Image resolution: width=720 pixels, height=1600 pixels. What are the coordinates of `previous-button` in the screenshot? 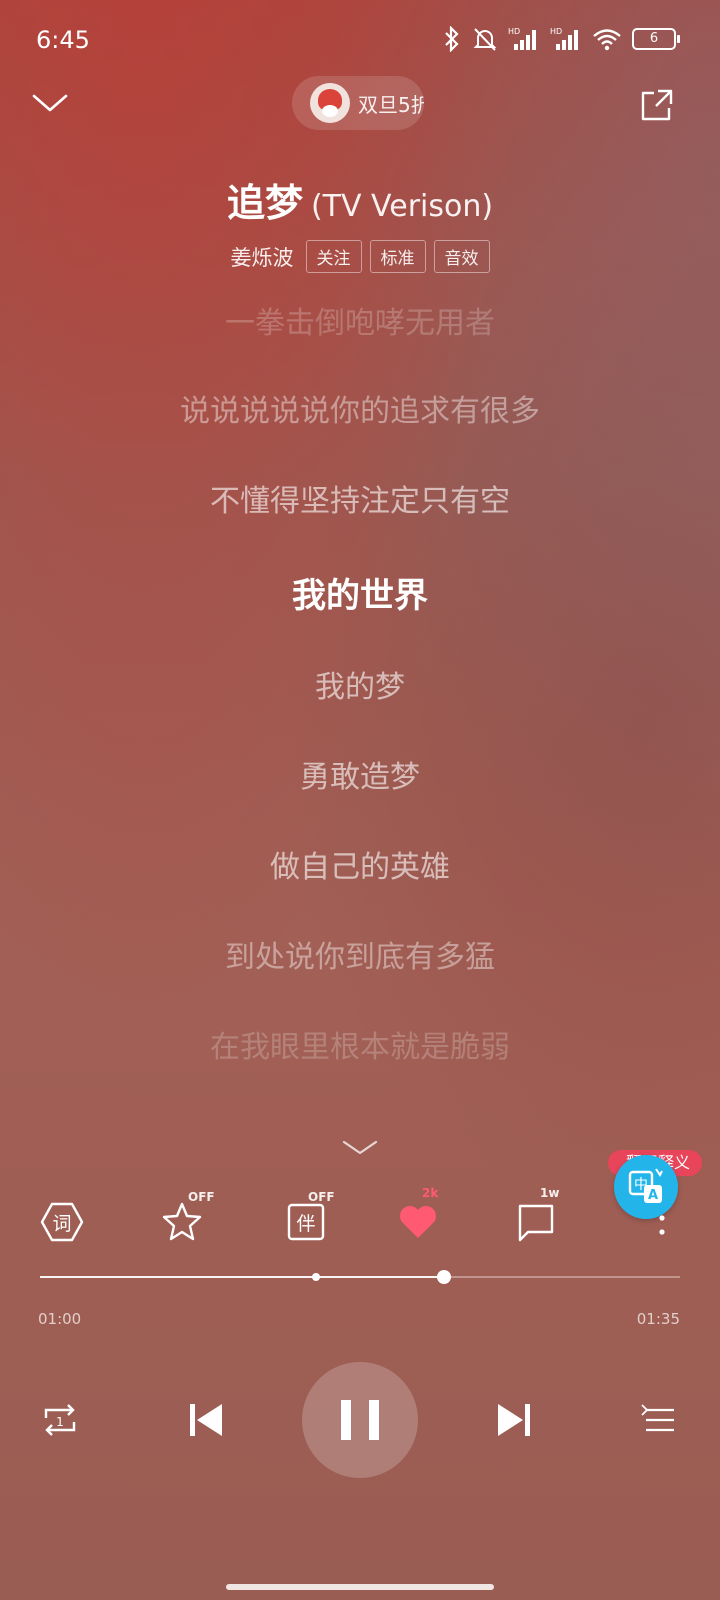 It's located at (206, 1420).